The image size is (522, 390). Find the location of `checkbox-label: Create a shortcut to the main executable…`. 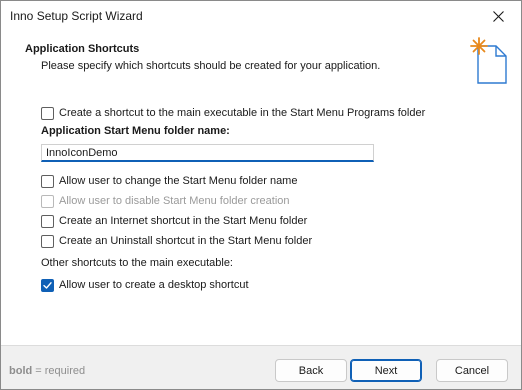

checkbox-label: Create a shortcut to the main executable… is located at coordinates (242, 113).